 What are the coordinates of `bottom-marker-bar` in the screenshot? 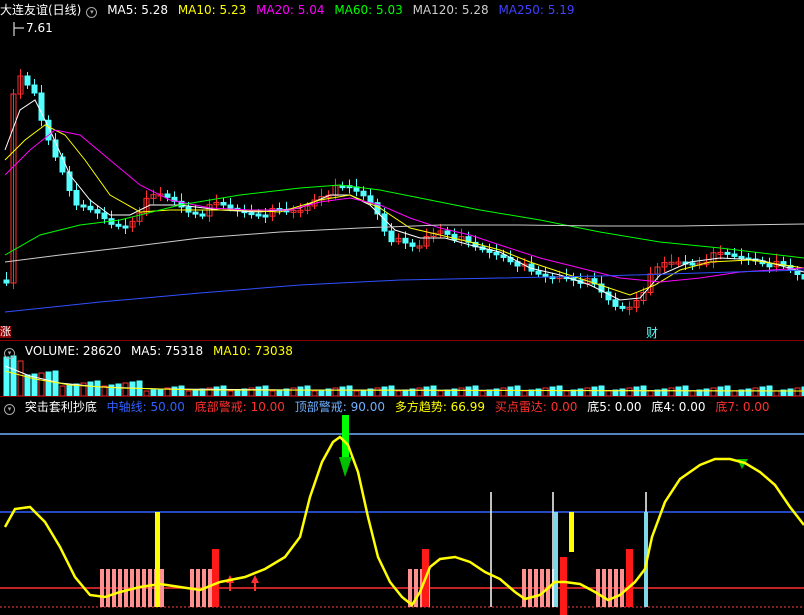 It's located at (556, 559).